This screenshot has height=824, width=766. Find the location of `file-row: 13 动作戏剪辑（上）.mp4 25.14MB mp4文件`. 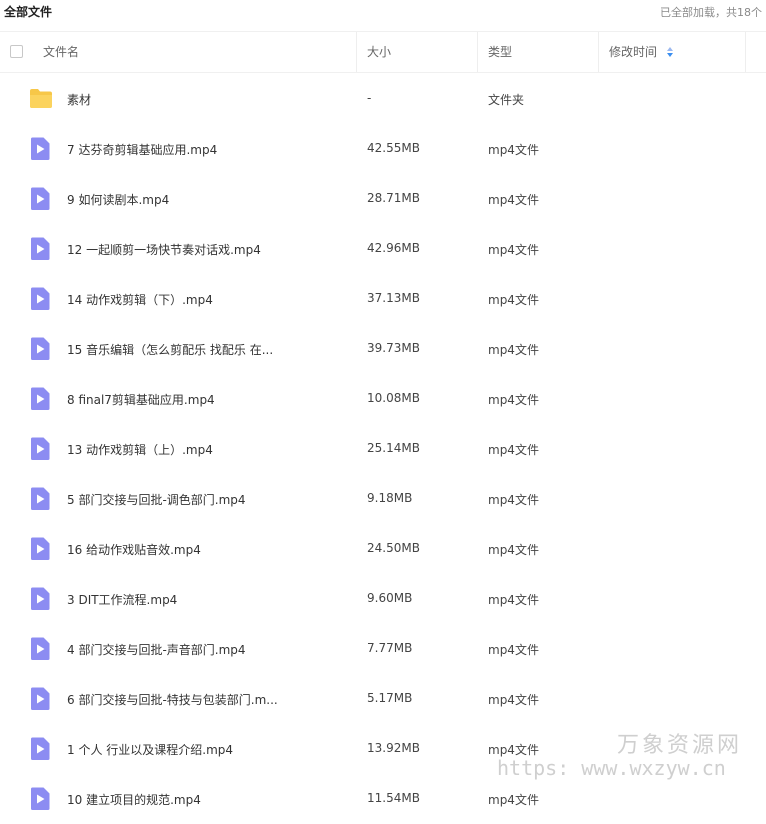

file-row: 13 动作戏剪辑（上）.mp4 25.14MB mp4文件 is located at coordinates (383, 449).